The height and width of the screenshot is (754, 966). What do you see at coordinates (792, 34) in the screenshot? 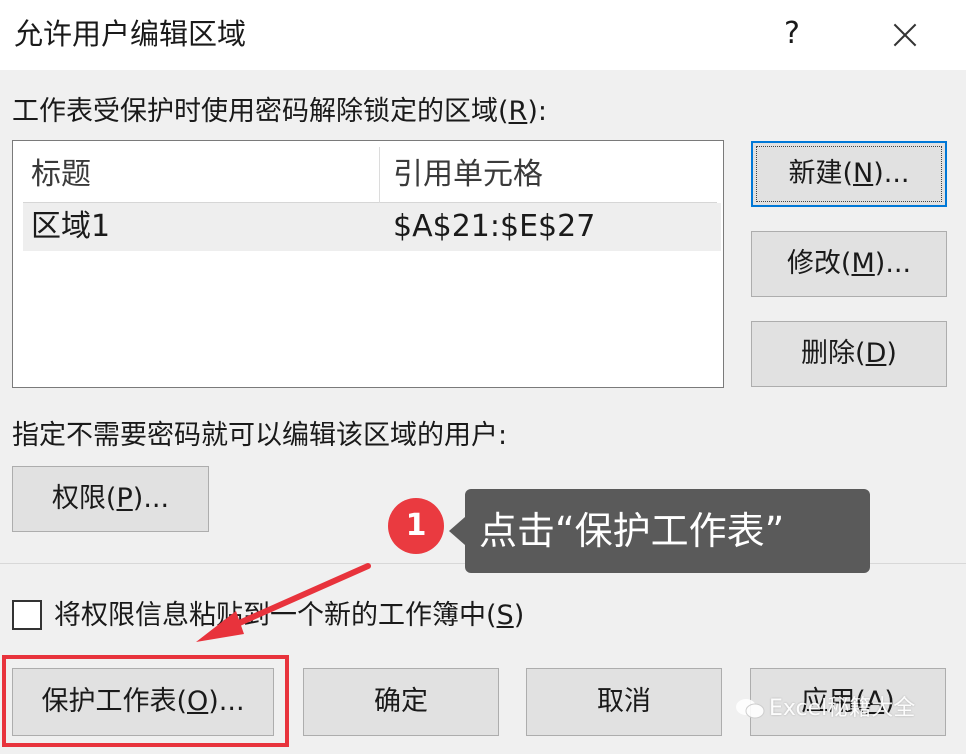
I see `help-button: ?` at bounding box center [792, 34].